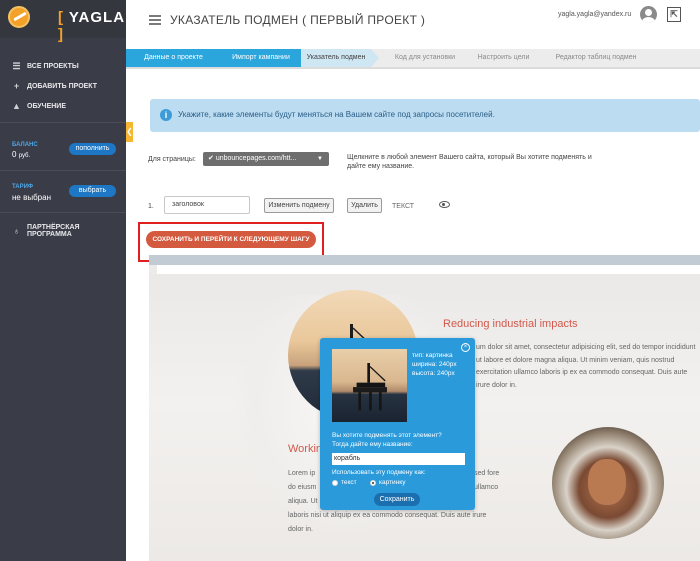 The width and height of the screenshot is (700, 561). What do you see at coordinates (392, 482) in the screenshot?
I see `radio-image-label: картинку` at bounding box center [392, 482].